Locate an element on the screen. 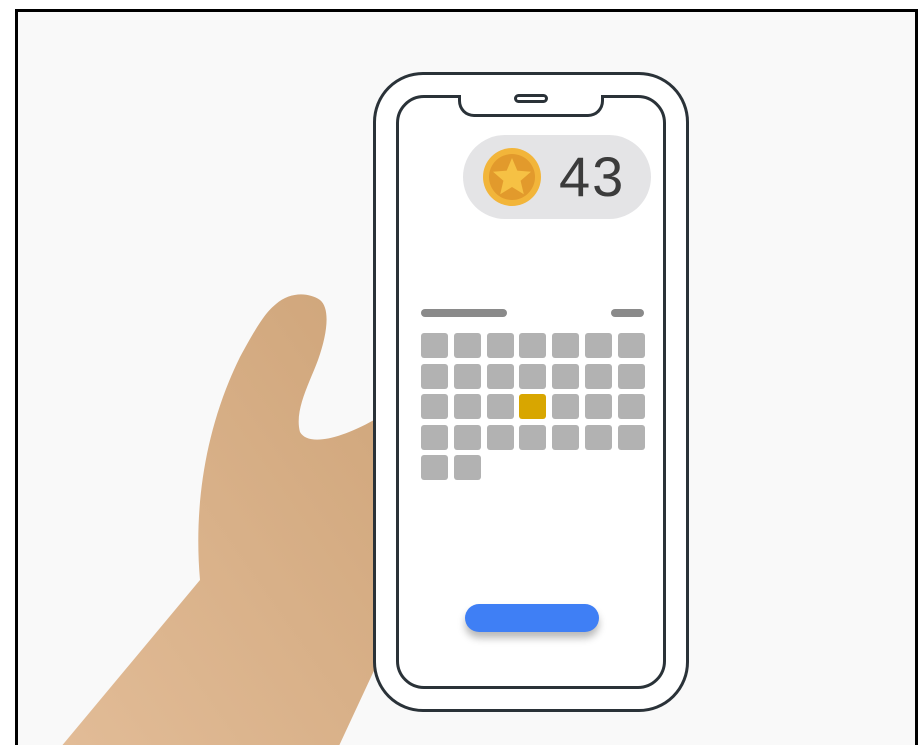 Image resolution: width=924 pixels, height=745 pixels. coin-count: 43 is located at coordinates (592, 176).